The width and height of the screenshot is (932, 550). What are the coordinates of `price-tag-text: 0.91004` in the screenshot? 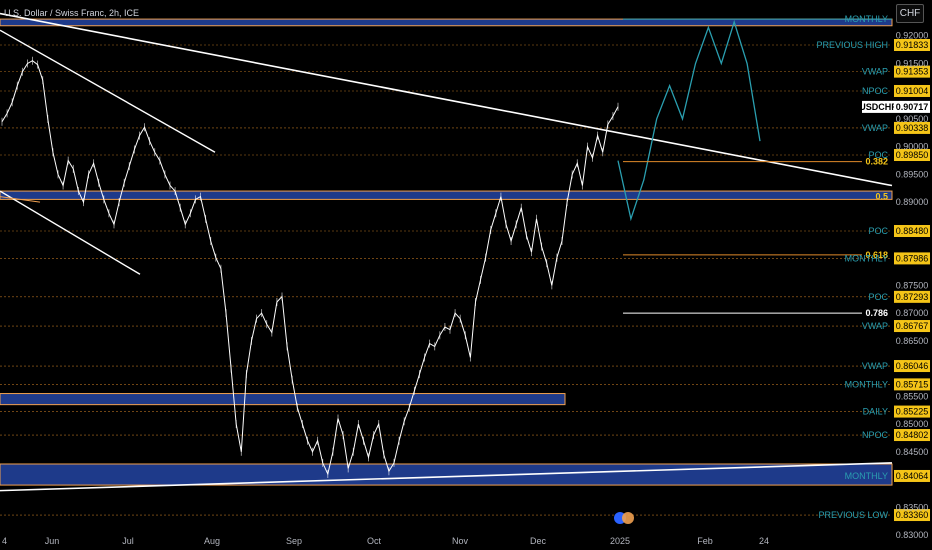 It's located at (912, 91).